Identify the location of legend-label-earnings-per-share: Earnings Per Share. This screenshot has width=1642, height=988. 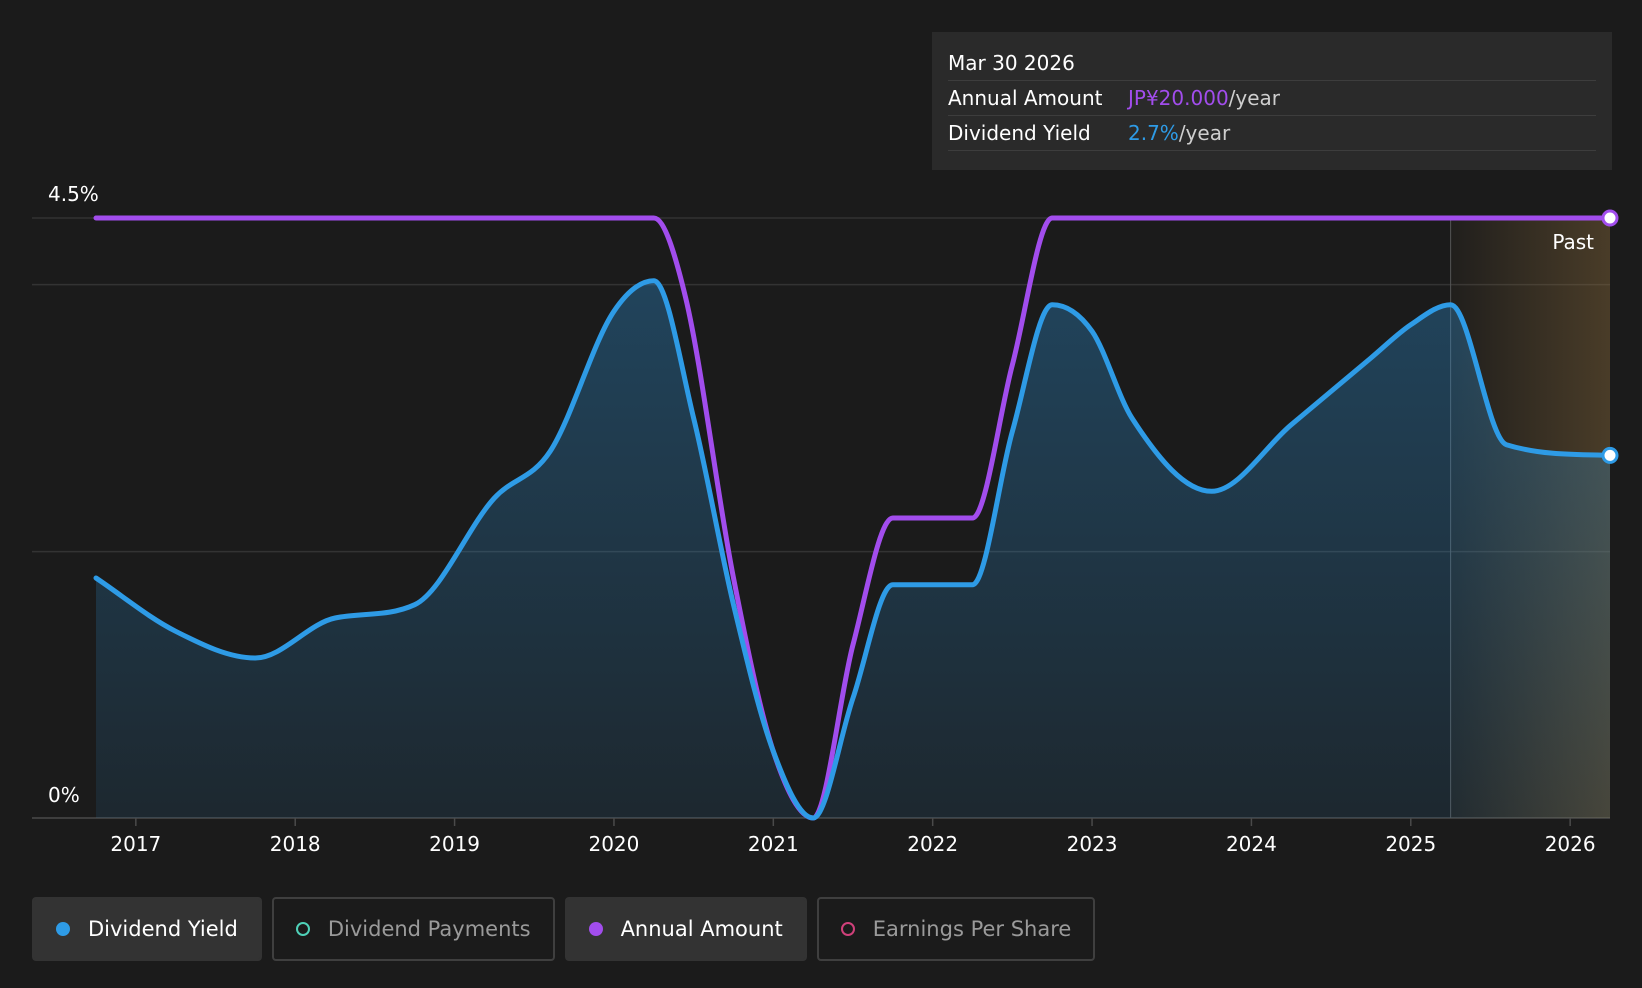
(972, 929).